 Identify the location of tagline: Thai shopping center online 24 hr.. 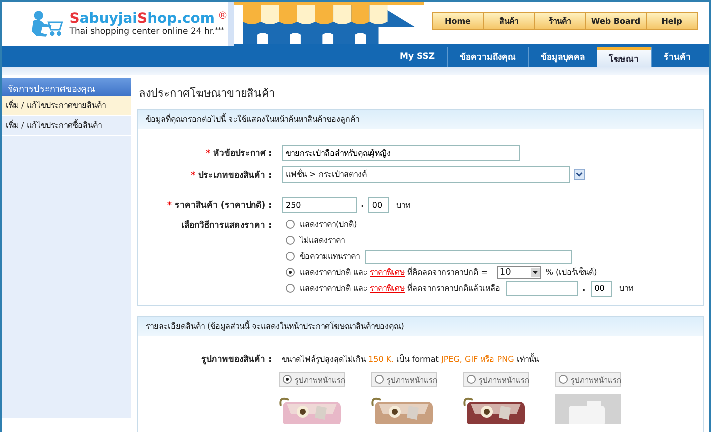
(143, 32).